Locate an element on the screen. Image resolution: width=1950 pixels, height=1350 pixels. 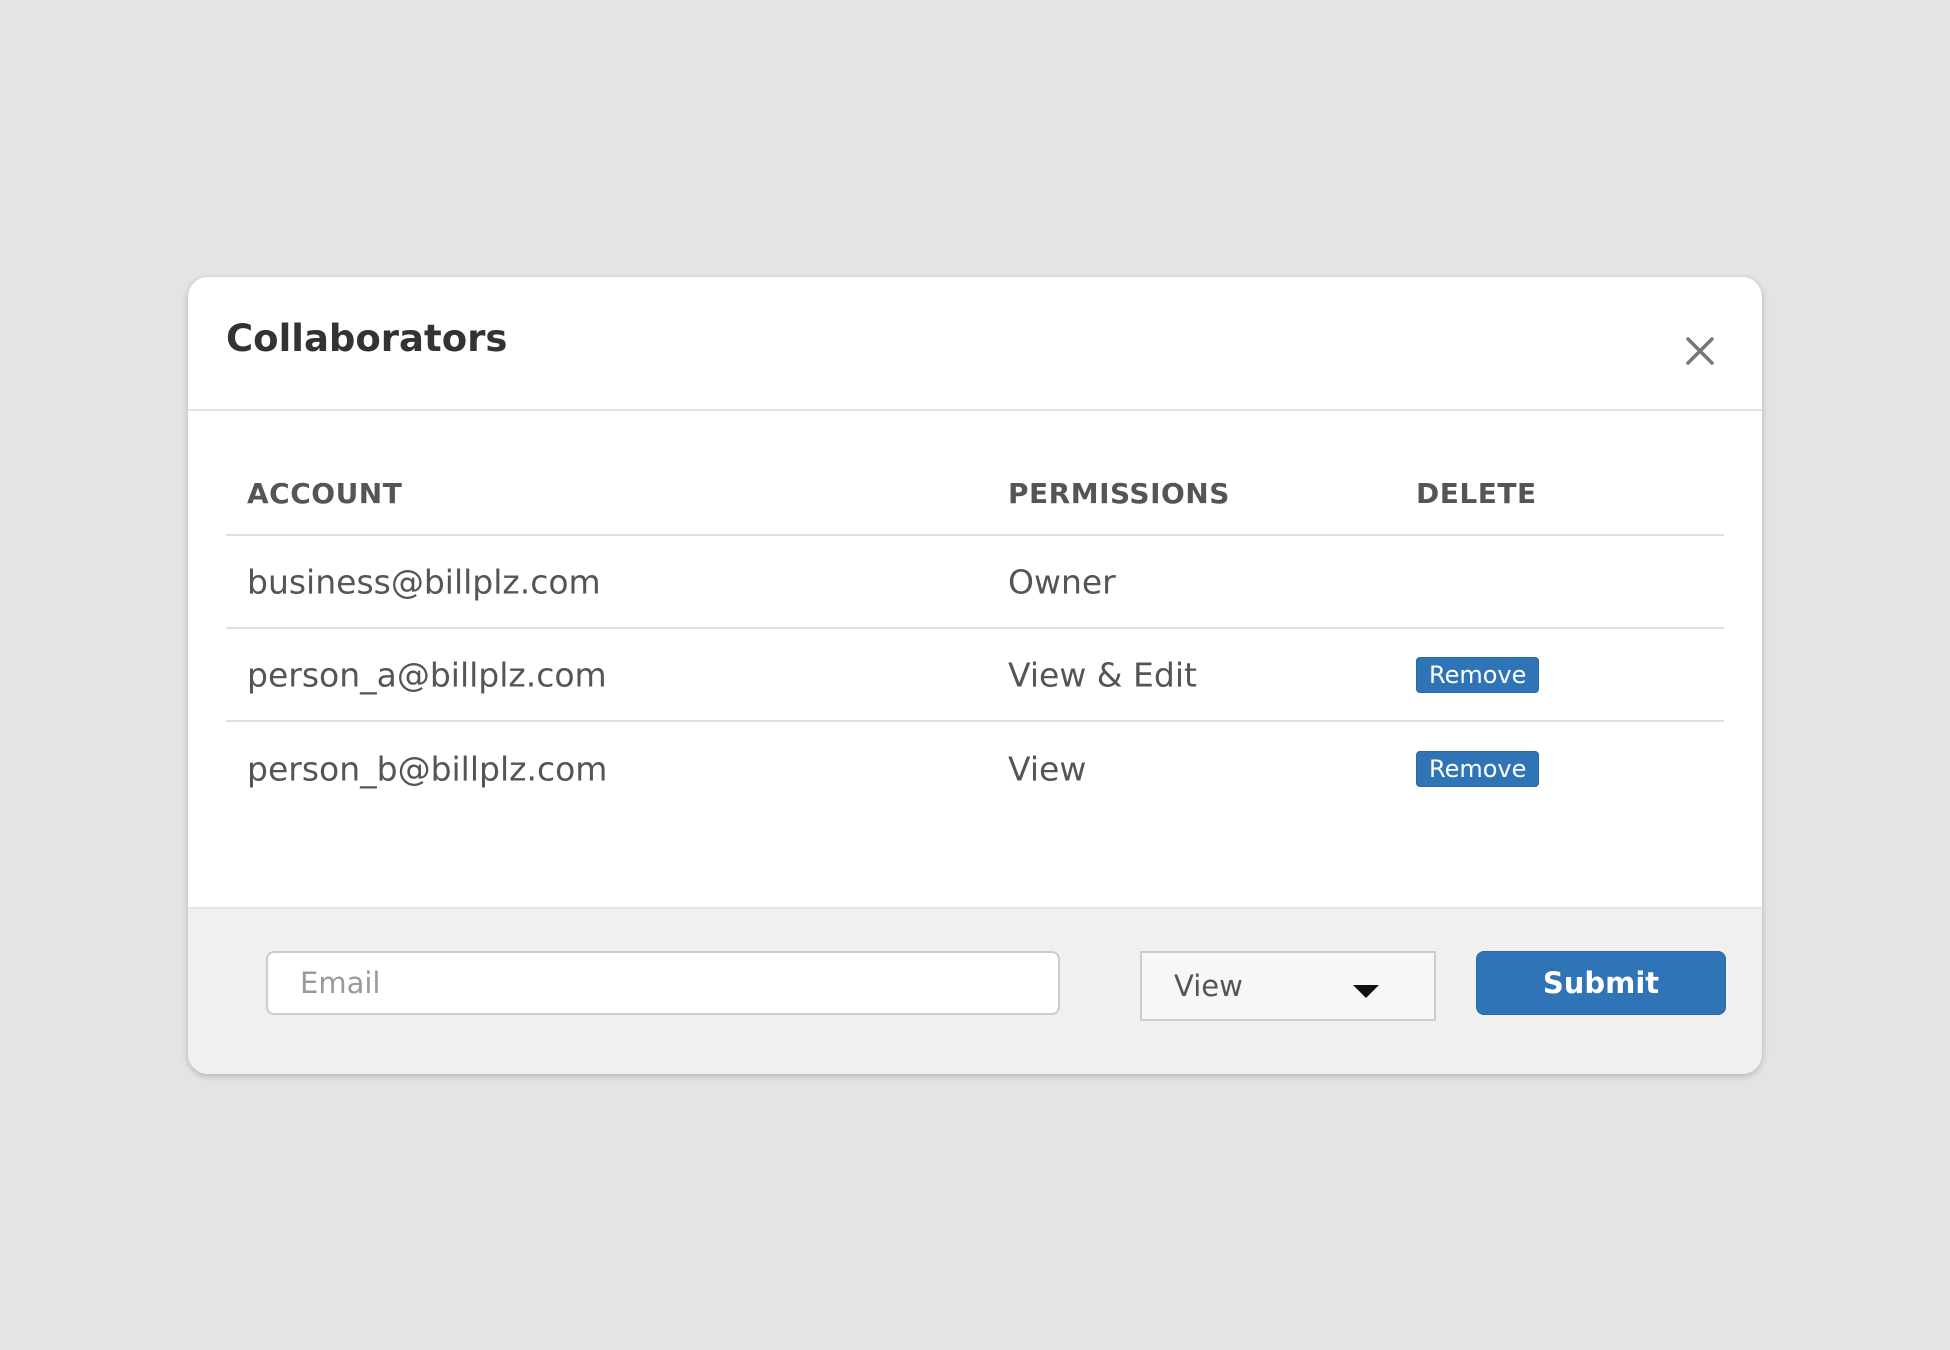
close-icon is located at coordinates (1700, 351).